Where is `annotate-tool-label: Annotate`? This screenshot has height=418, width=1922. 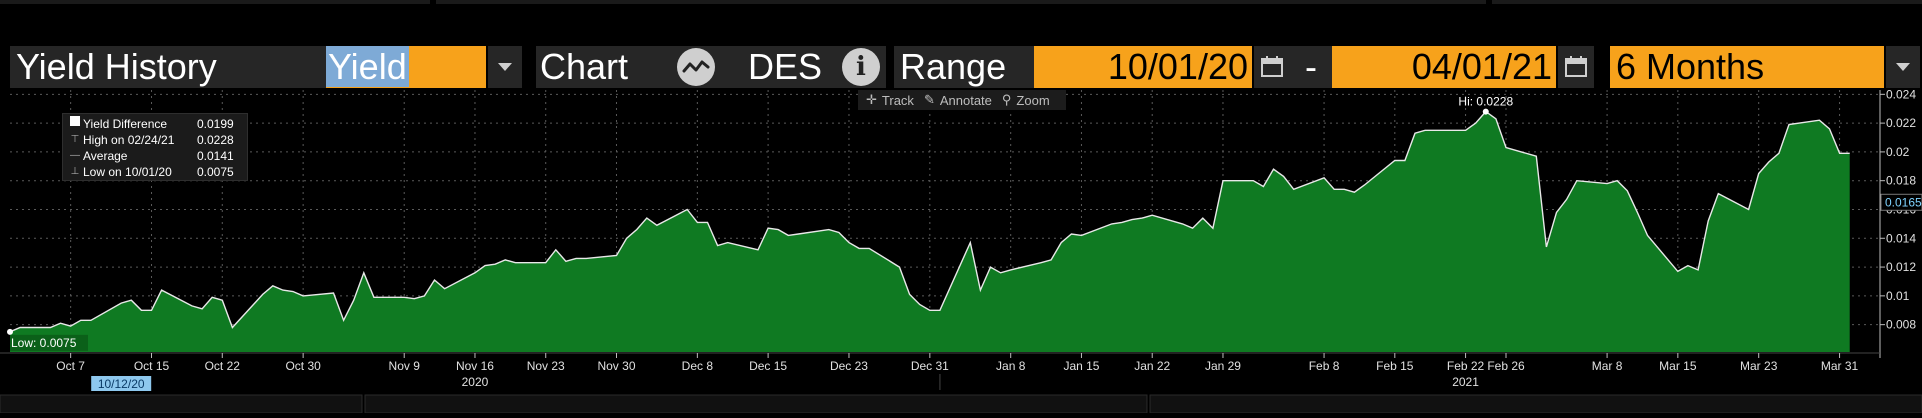
annotate-tool-label: Annotate is located at coordinates (965, 100).